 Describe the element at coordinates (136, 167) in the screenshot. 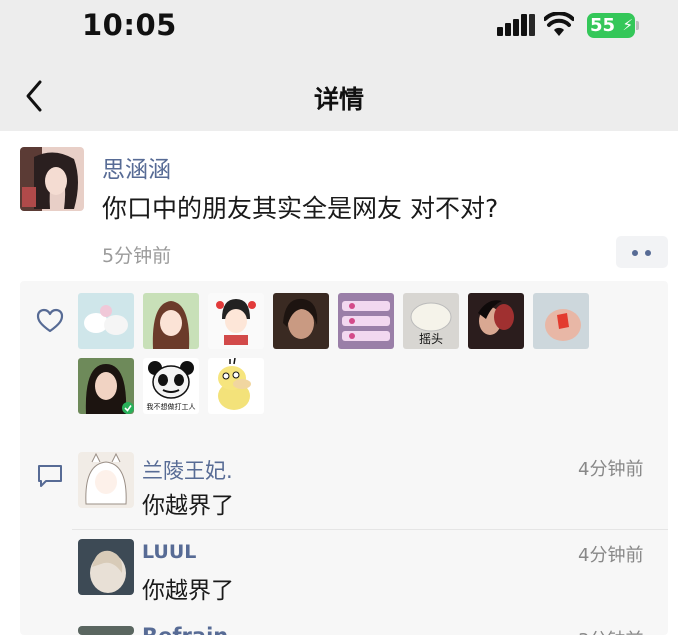

I see `post-author: 思涵涵` at that location.